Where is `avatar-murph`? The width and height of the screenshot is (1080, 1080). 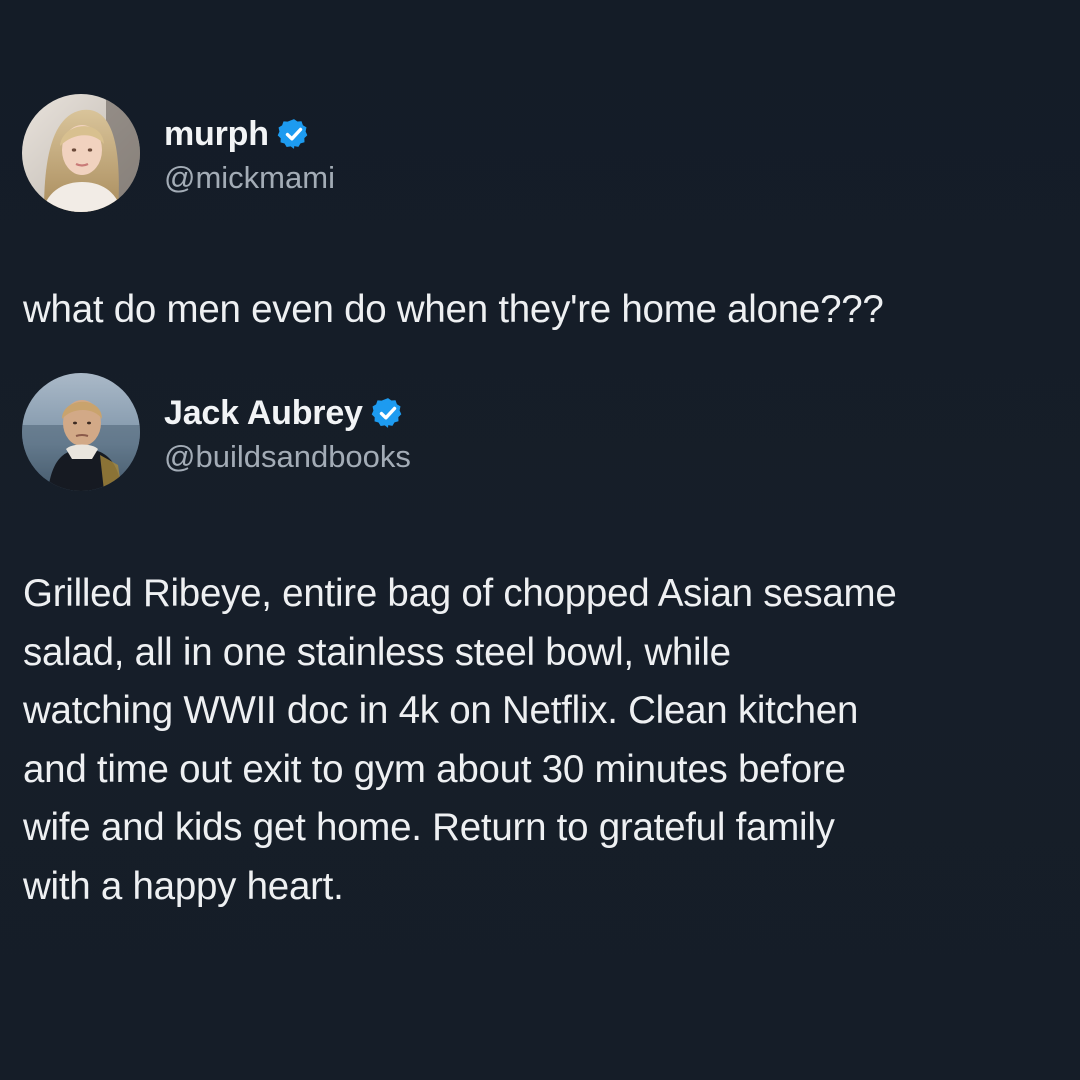
avatar-murph is located at coordinates (81, 153).